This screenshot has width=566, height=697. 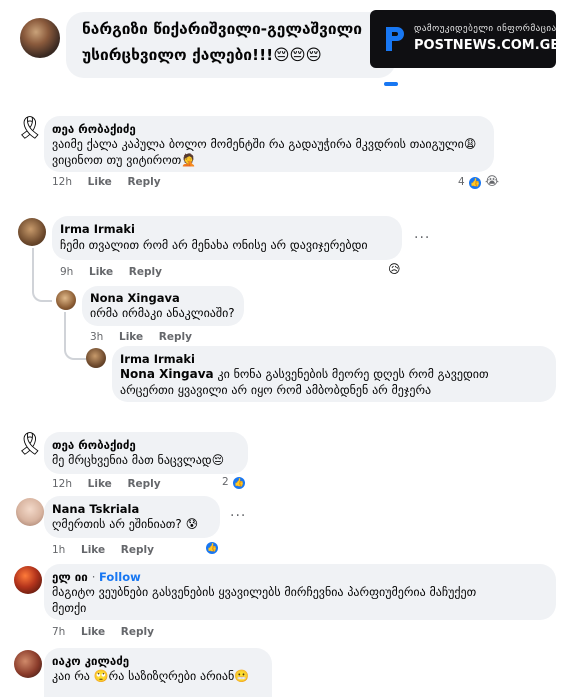 I want to click on post-author-name: ნარგიზი წიქარიშვილი-გელაშვილი, so click(x=222, y=29).